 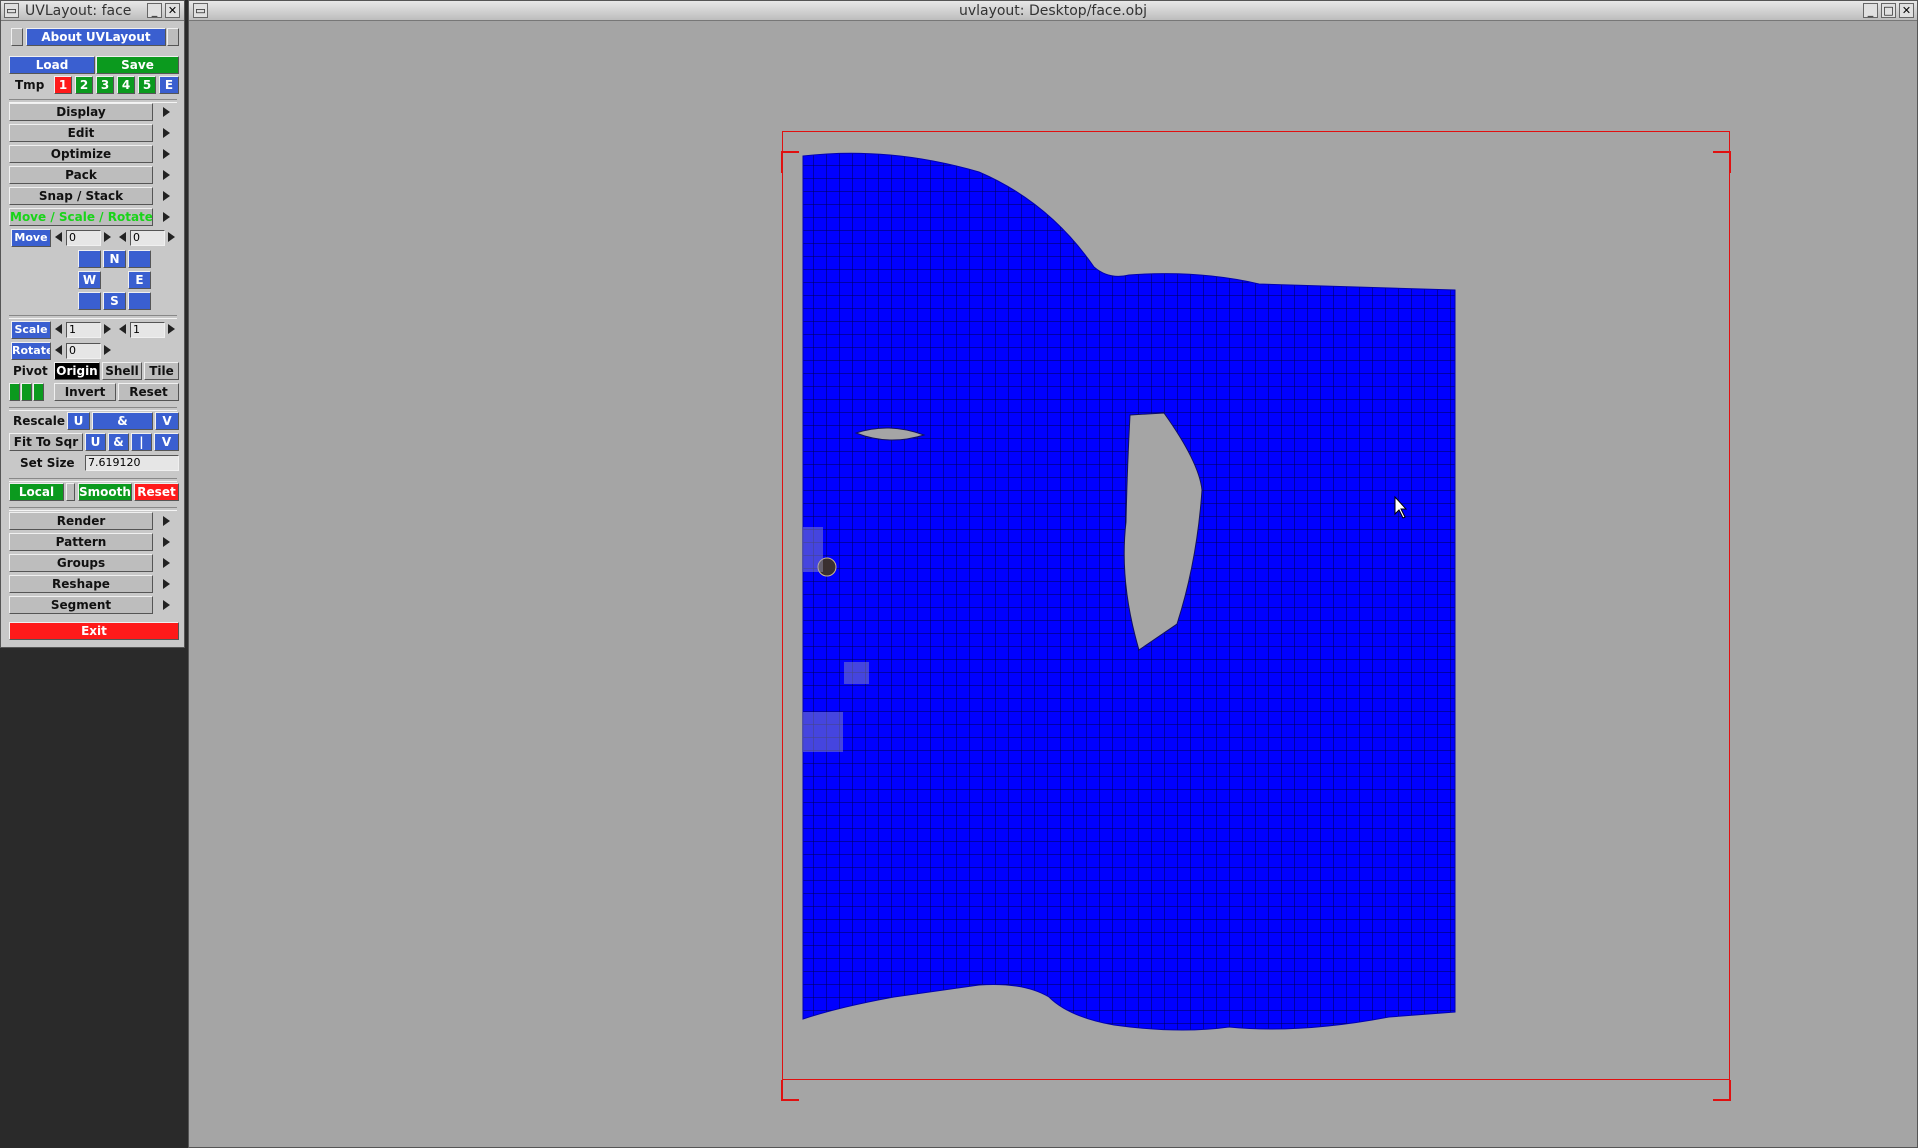 What do you see at coordinates (139, 259) in the screenshot?
I see `nudge-ne-button` at bounding box center [139, 259].